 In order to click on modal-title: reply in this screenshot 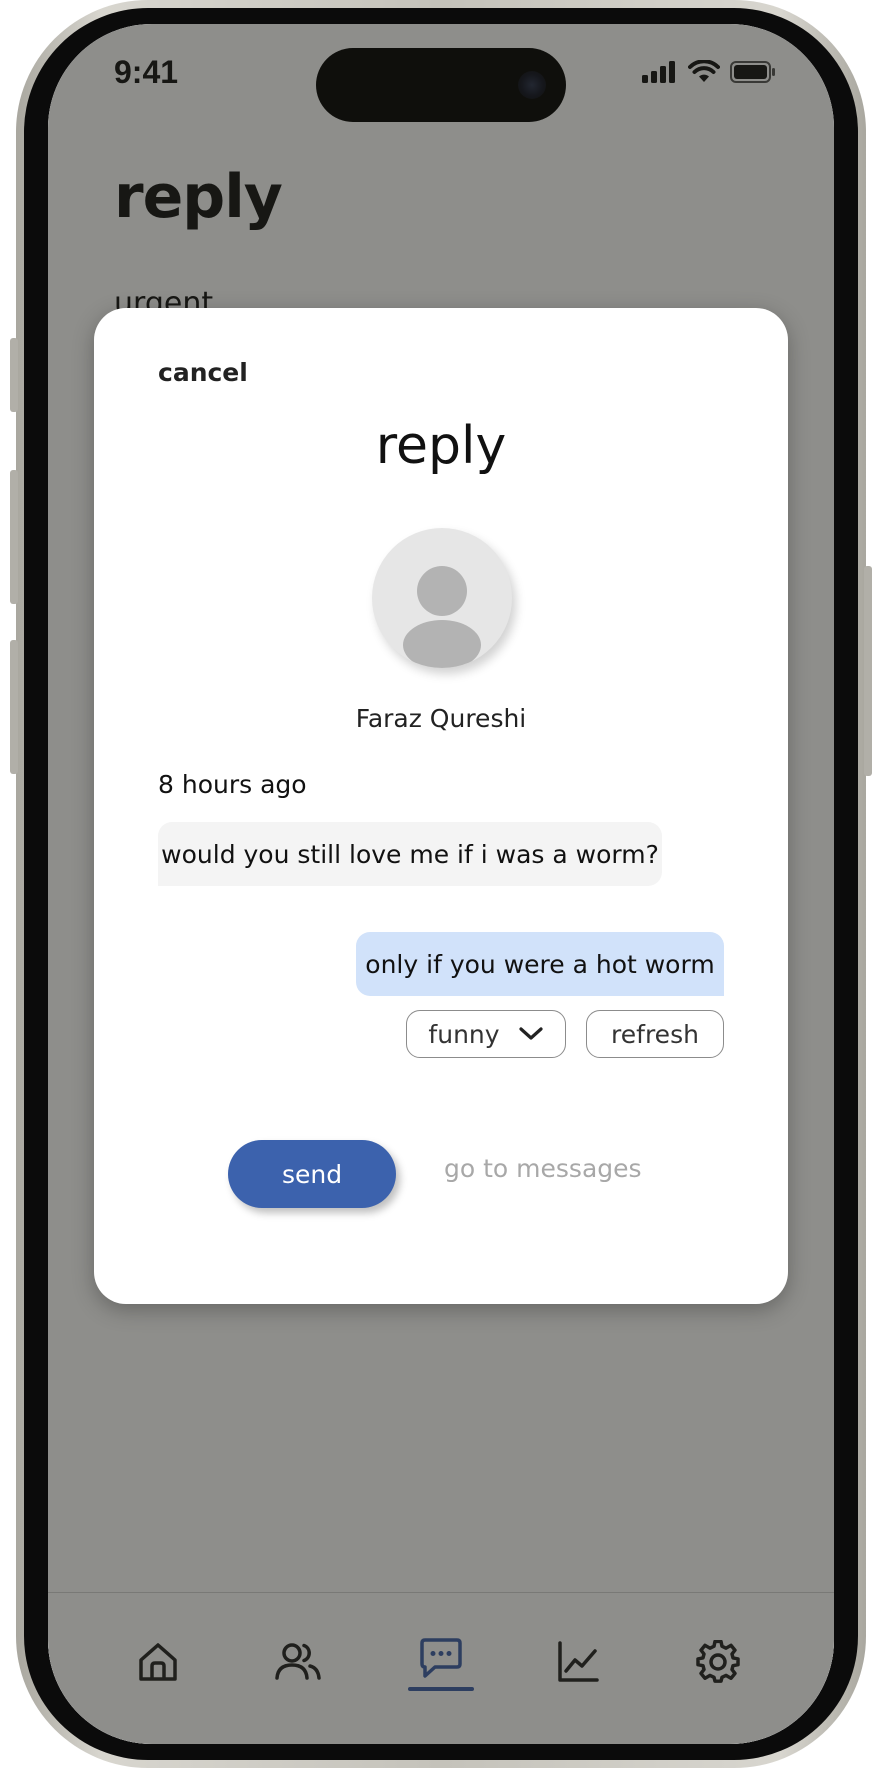, I will do `click(441, 446)`.